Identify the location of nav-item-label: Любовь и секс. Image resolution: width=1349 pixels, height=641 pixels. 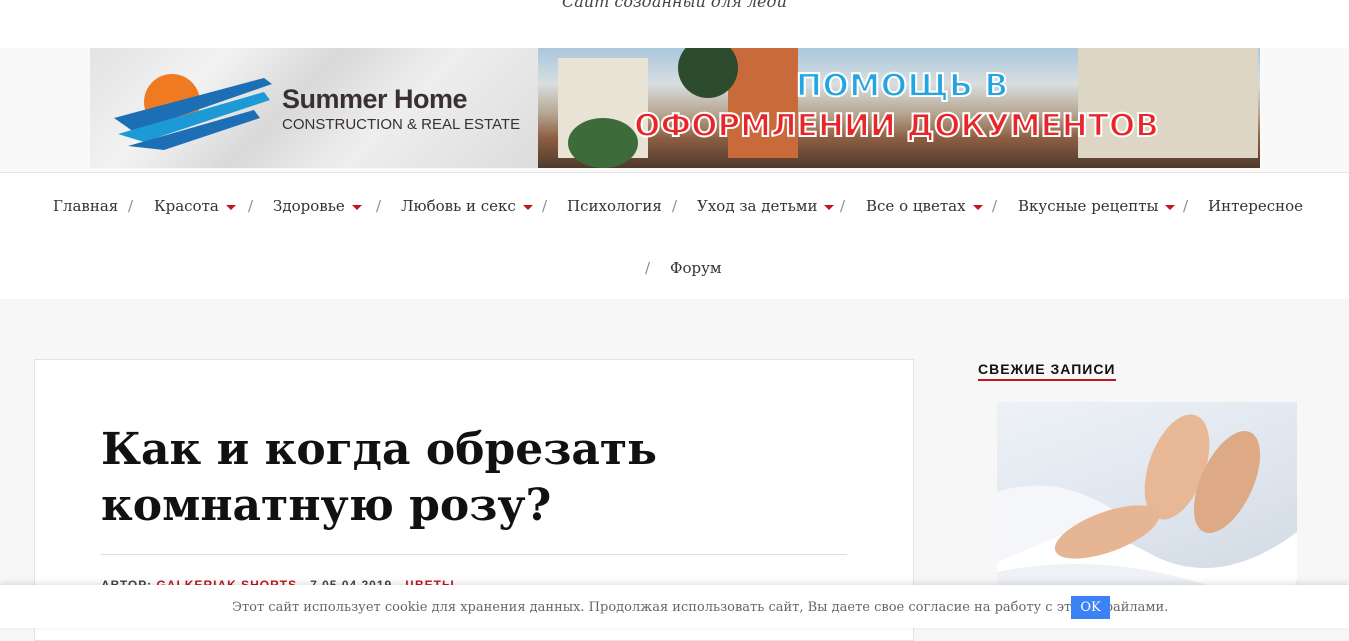
(458, 206).